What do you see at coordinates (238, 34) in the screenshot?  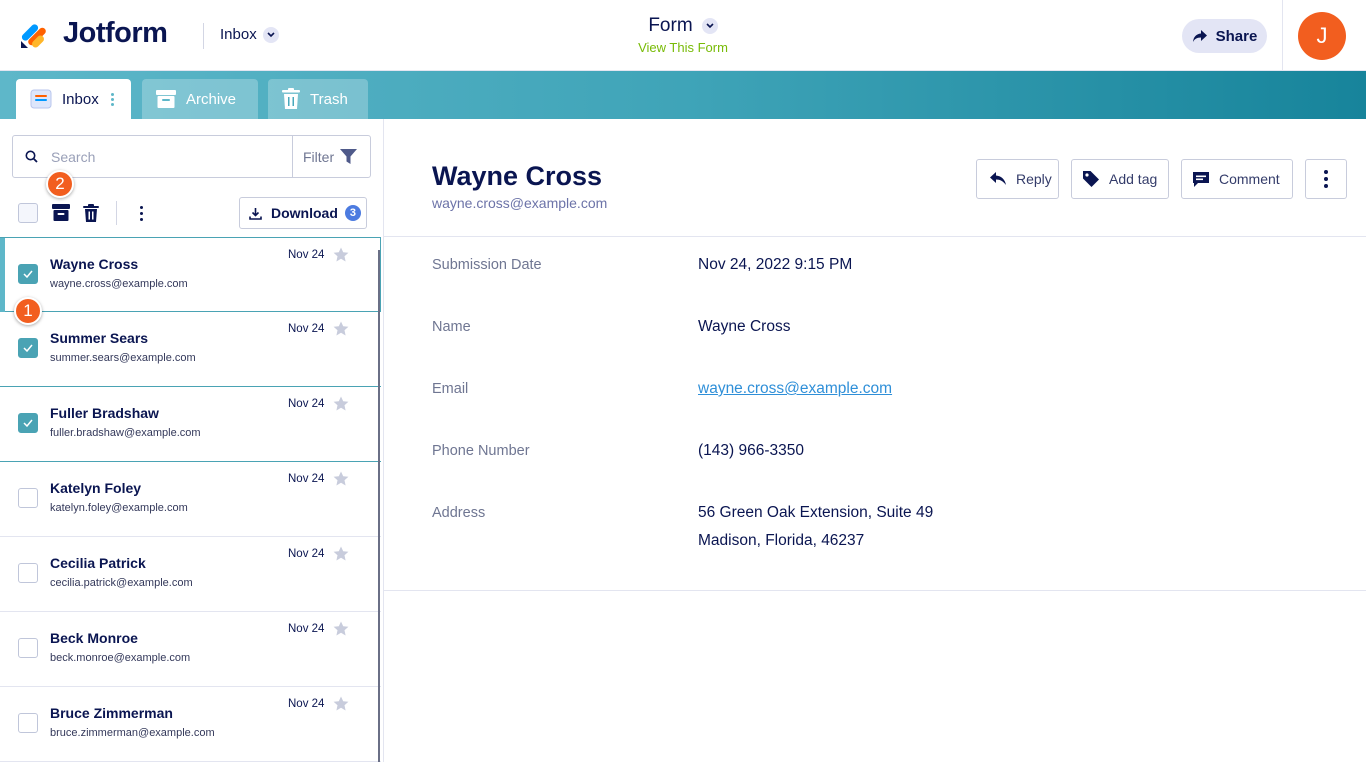 I see `inbox-switch-label: Inbox` at bounding box center [238, 34].